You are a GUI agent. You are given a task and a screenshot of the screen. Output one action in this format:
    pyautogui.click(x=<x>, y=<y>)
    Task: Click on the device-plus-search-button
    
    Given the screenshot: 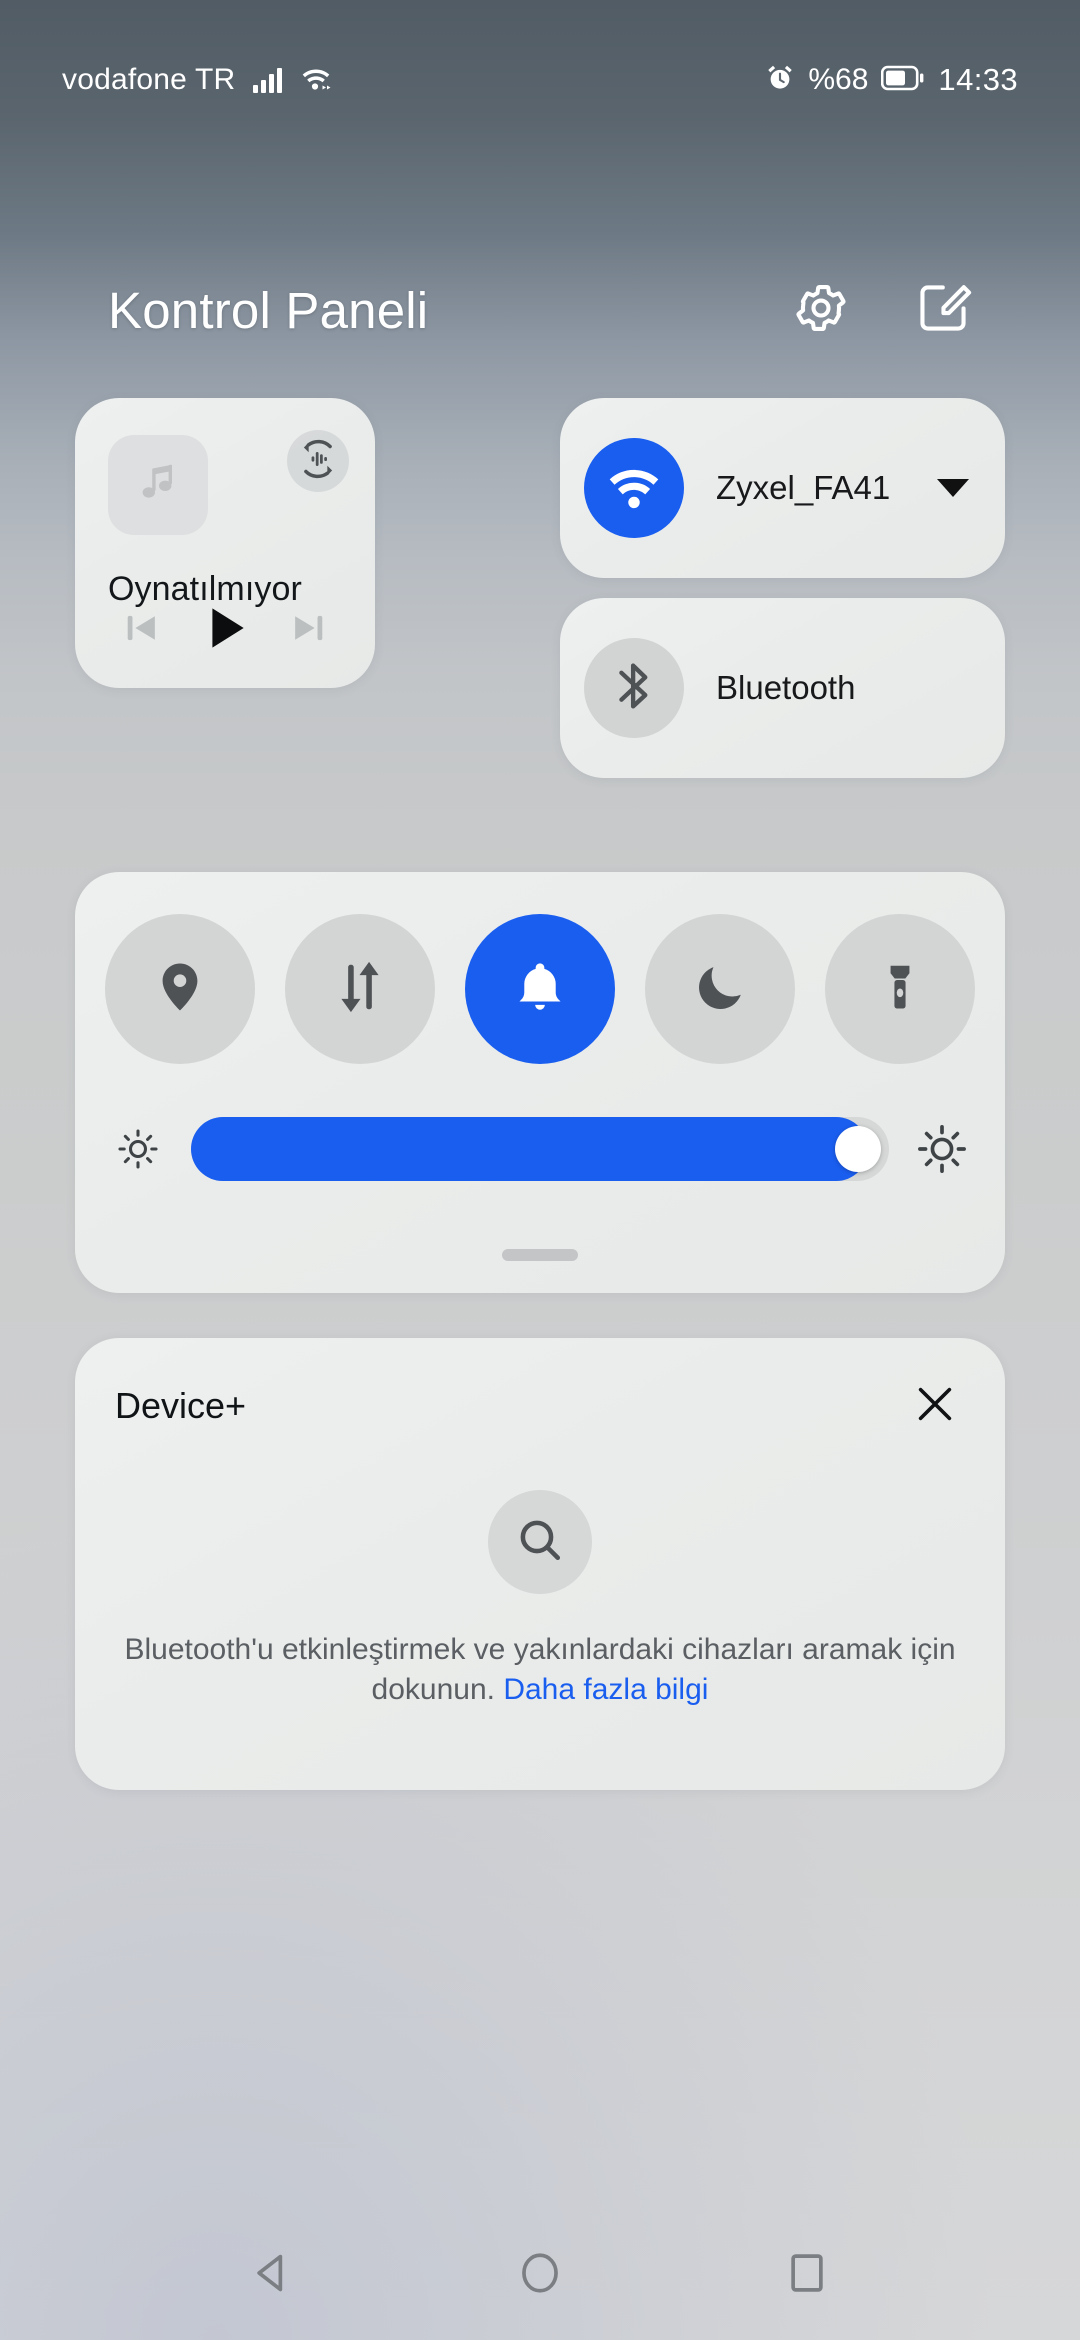 What is the action you would take?
    pyautogui.click(x=540, y=1542)
    